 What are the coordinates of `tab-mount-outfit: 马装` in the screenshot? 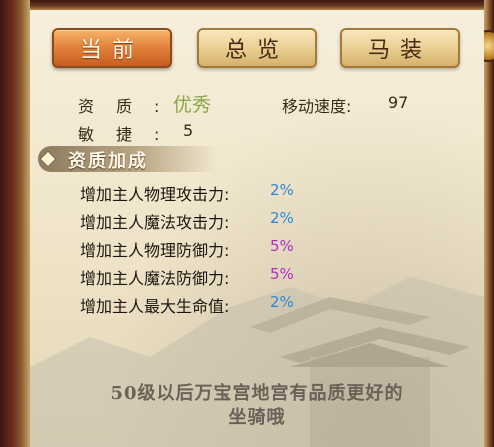 It's located at (400, 48).